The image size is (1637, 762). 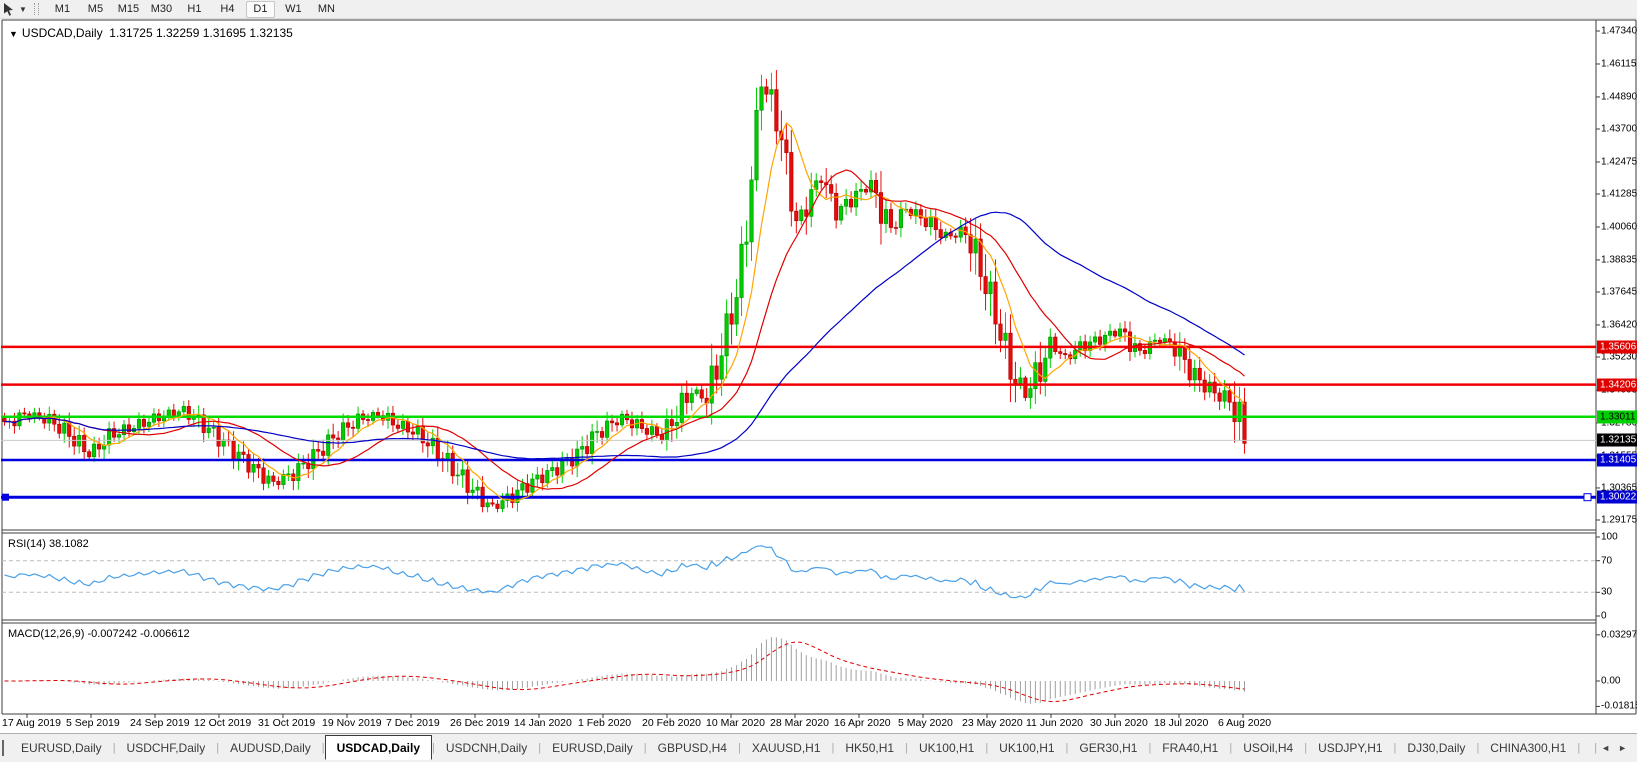 I want to click on rsi-axis-tick: 100, so click(x=1609, y=537).